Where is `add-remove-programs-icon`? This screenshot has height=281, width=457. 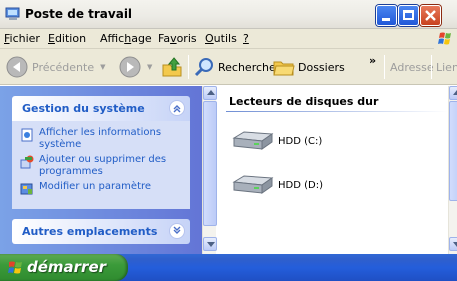
add-remove-programs-icon is located at coordinates (27, 162).